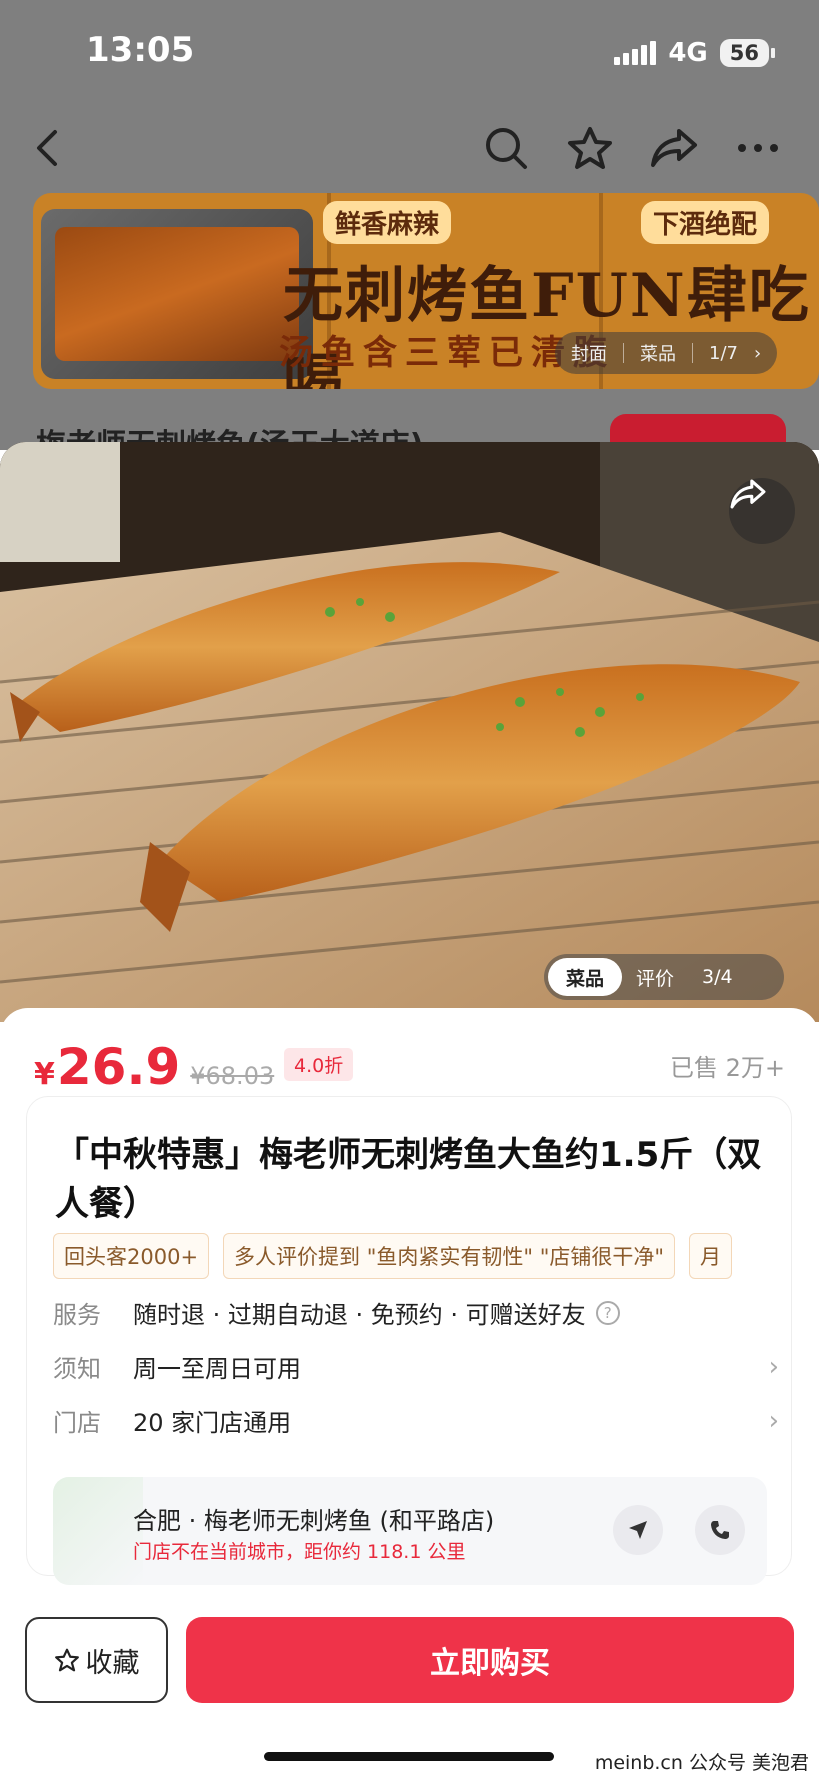 This screenshot has width=819, height=1772. I want to click on help-icon: ?, so click(607, 1312).